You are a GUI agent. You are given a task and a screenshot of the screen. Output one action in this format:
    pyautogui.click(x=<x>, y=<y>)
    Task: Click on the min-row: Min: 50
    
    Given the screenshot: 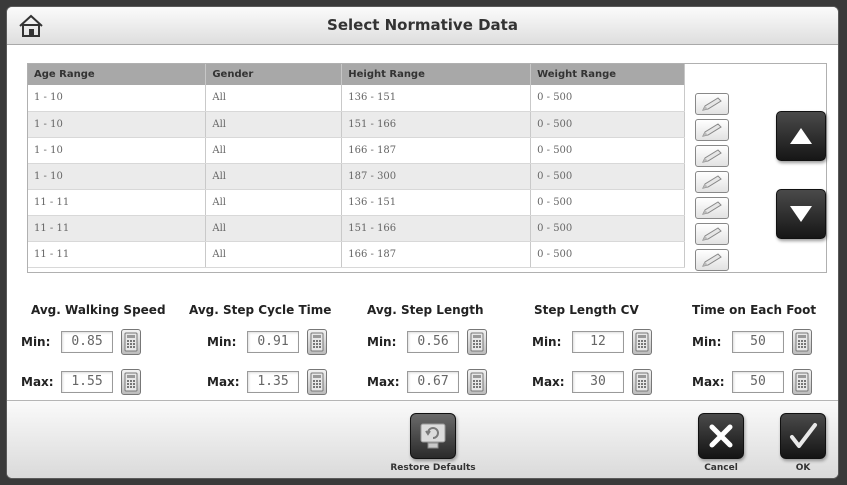 What is the action you would take?
    pyautogui.click(x=752, y=342)
    